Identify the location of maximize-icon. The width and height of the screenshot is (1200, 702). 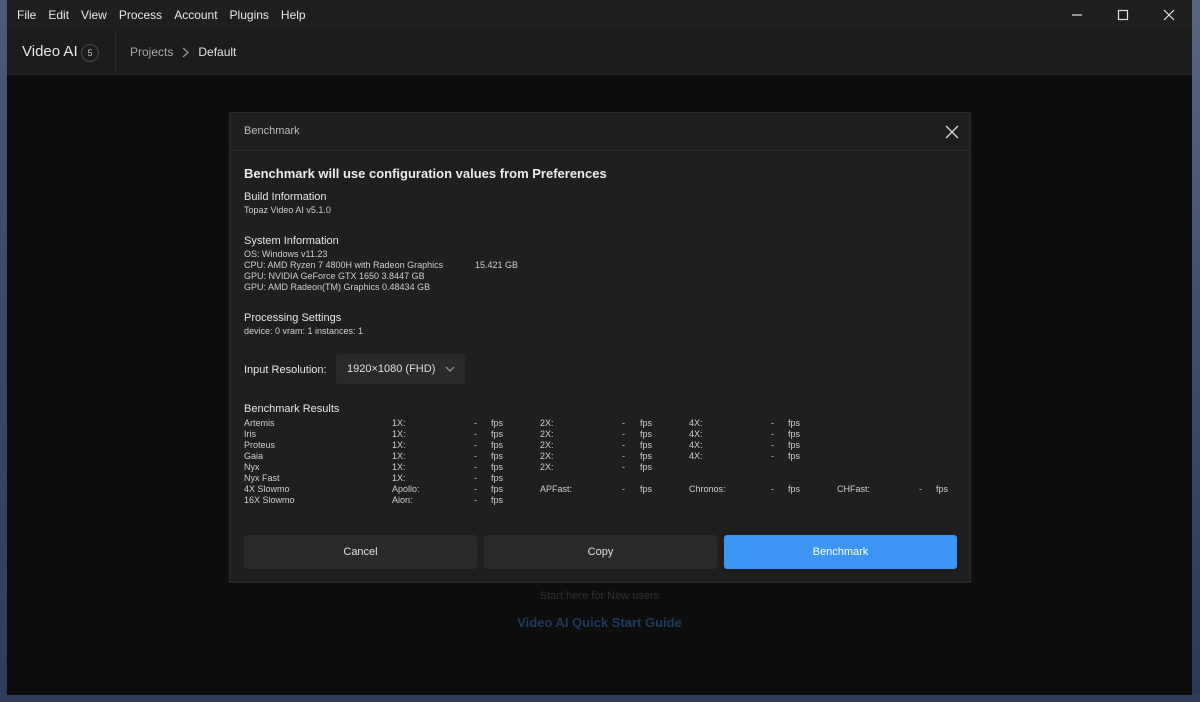
(1123, 15).